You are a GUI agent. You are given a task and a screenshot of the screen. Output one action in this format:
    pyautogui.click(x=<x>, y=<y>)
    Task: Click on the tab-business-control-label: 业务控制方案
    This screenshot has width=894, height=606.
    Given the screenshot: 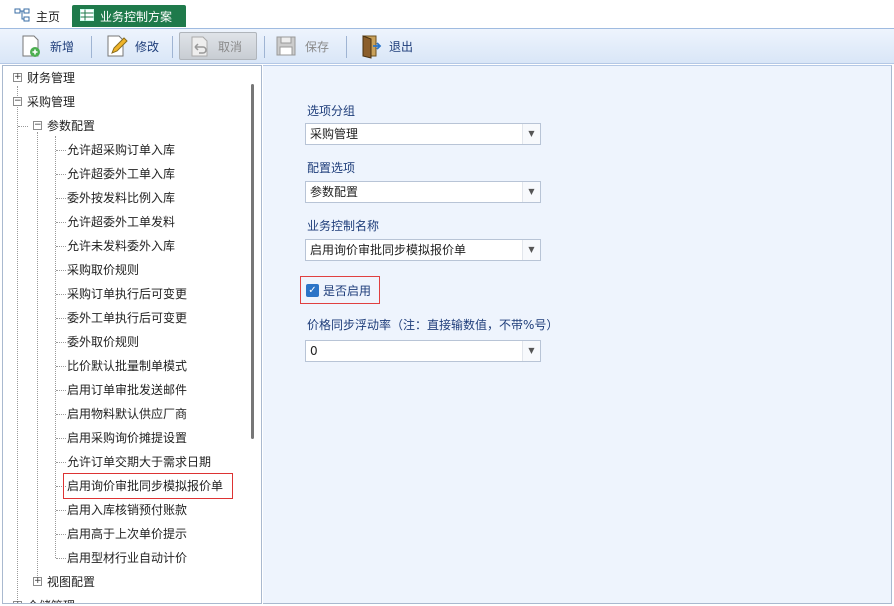 What is the action you would take?
    pyautogui.click(x=136, y=16)
    